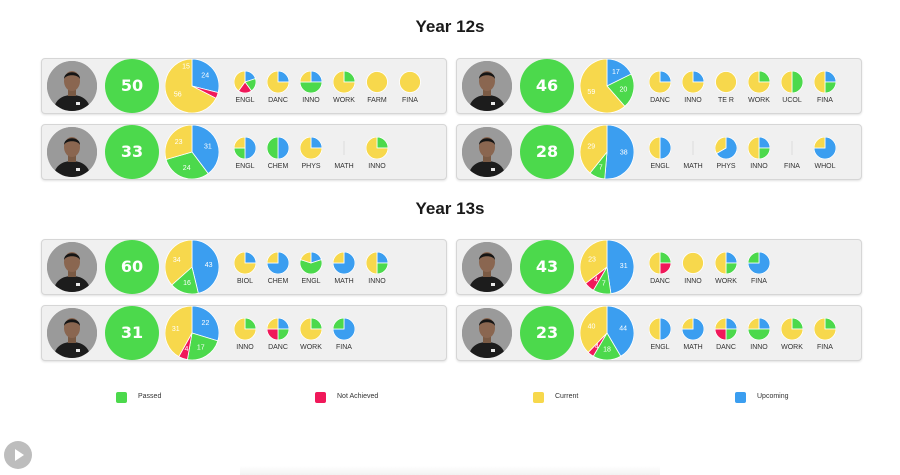 The width and height of the screenshot is (900, 475). Describe the element at coordinates (450, 208) in the screenshot. I see `section-title-year-13: Year 13s` at that location.